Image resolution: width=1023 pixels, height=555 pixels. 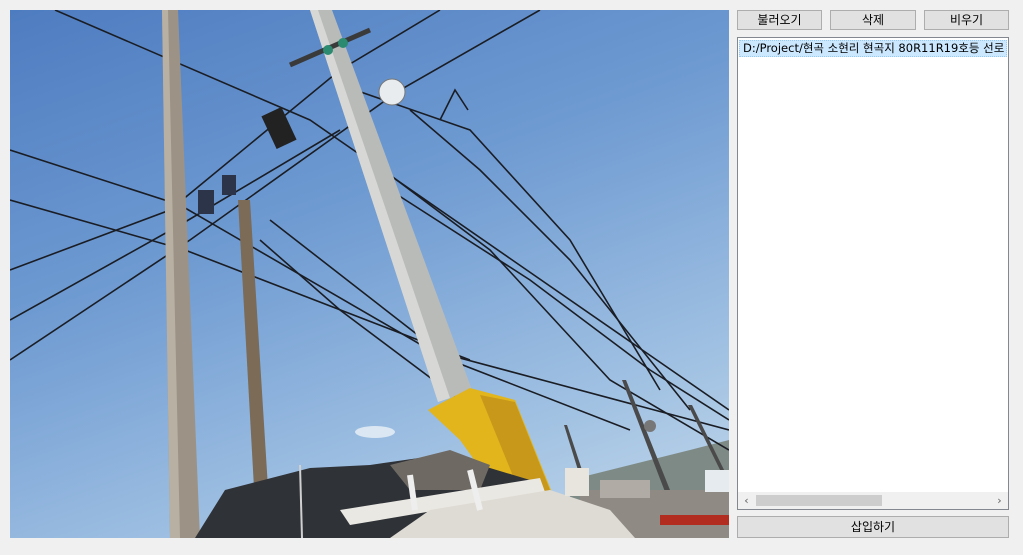 I want to click on chevron-right-icon: ›, so click(x=999, y=500).